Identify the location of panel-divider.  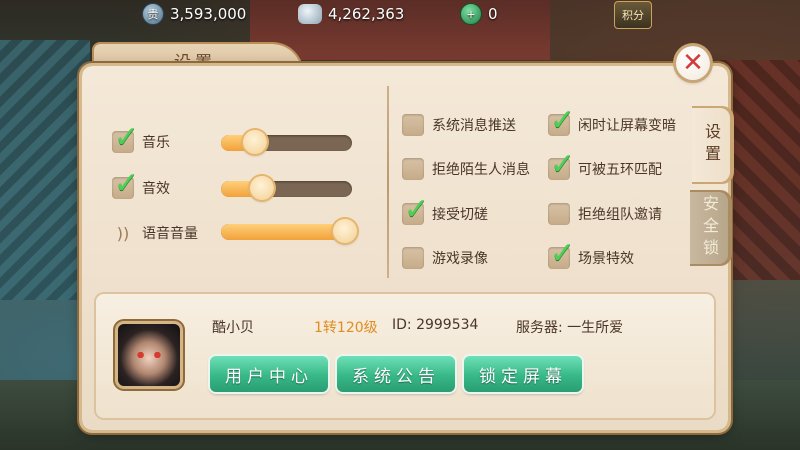
(388, 182).